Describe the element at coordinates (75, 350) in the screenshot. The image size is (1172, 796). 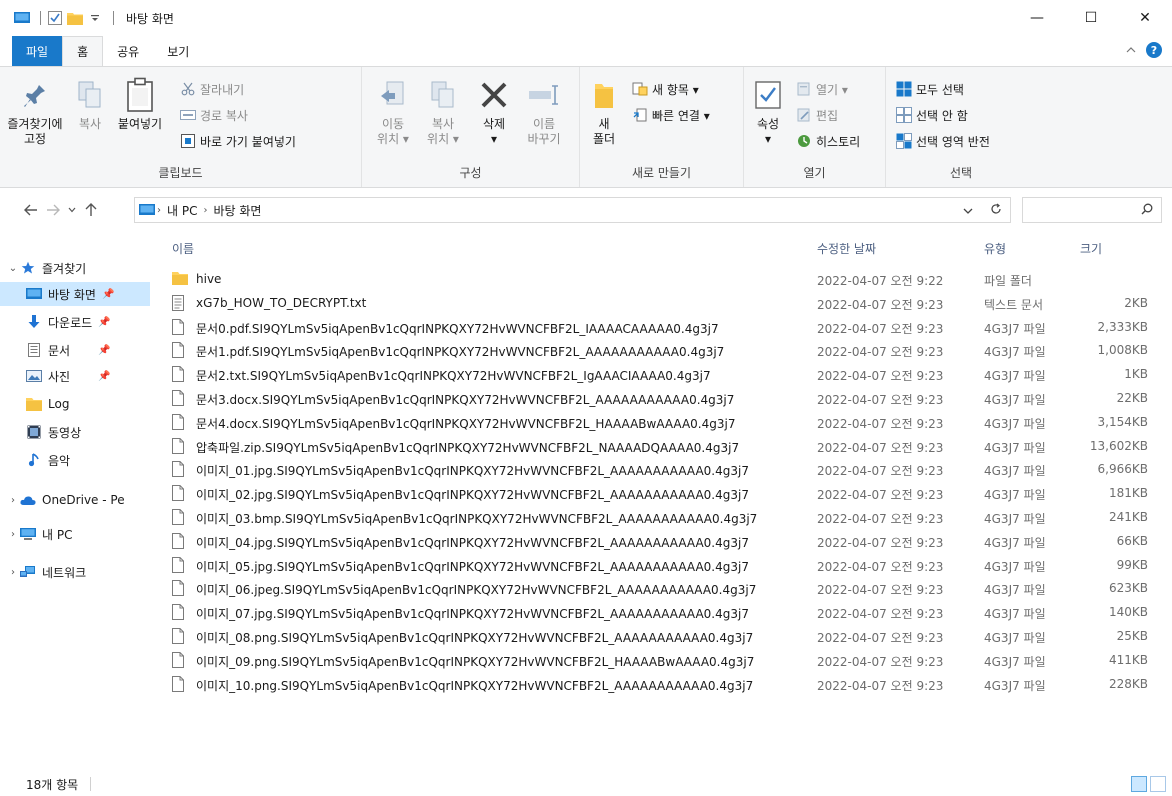
I see `nav-item-documents: 문서 📌` at that location.